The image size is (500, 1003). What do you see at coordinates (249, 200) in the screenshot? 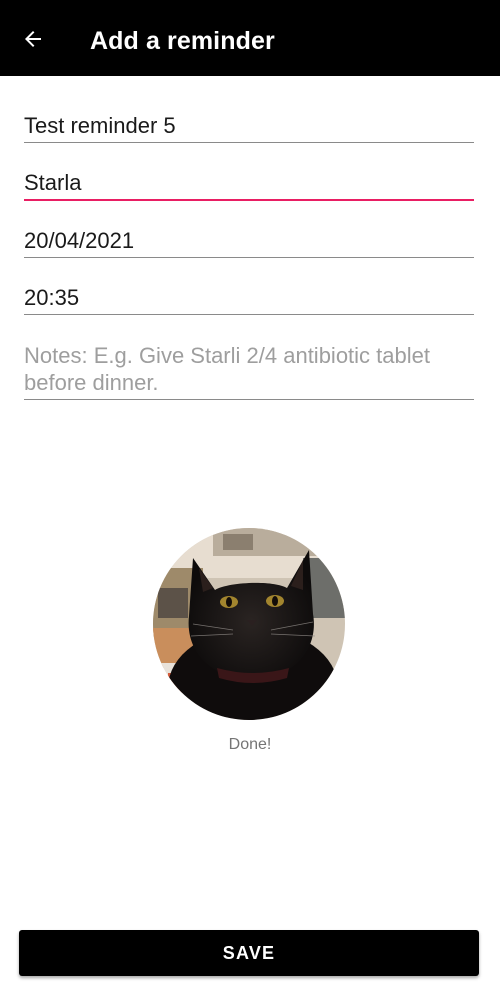
I see `pet-name-underline` at bounding box center [249, 200].